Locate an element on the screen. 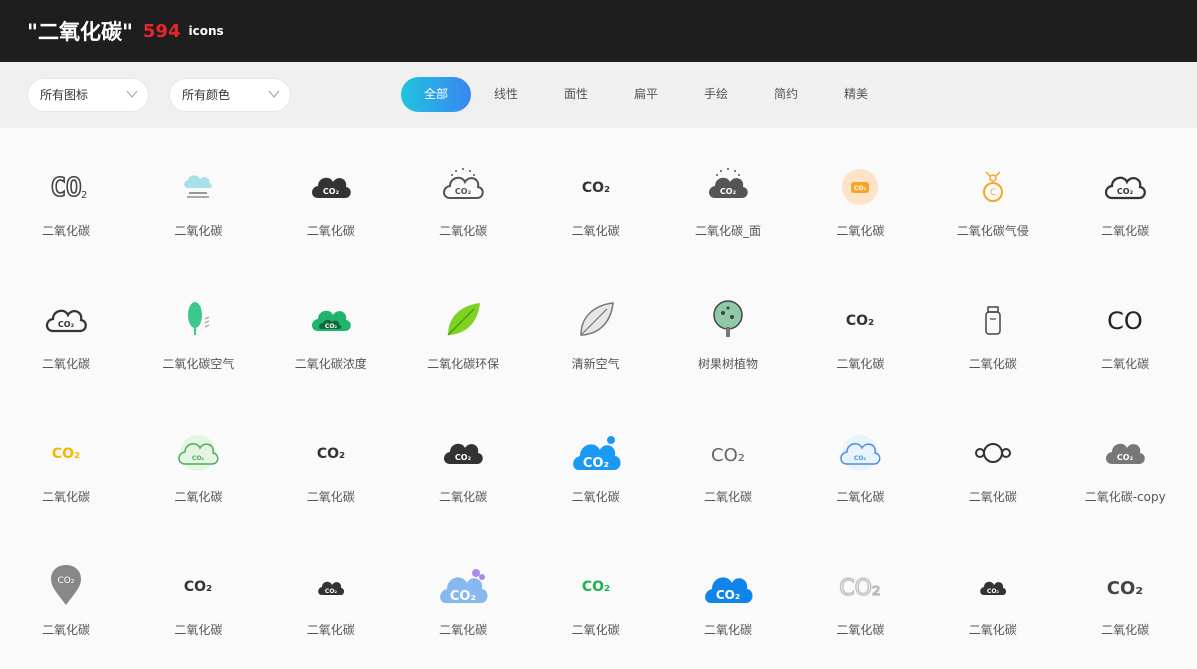  co2-outline-text-icon: CO 2 is located at coordinates (66, 187).